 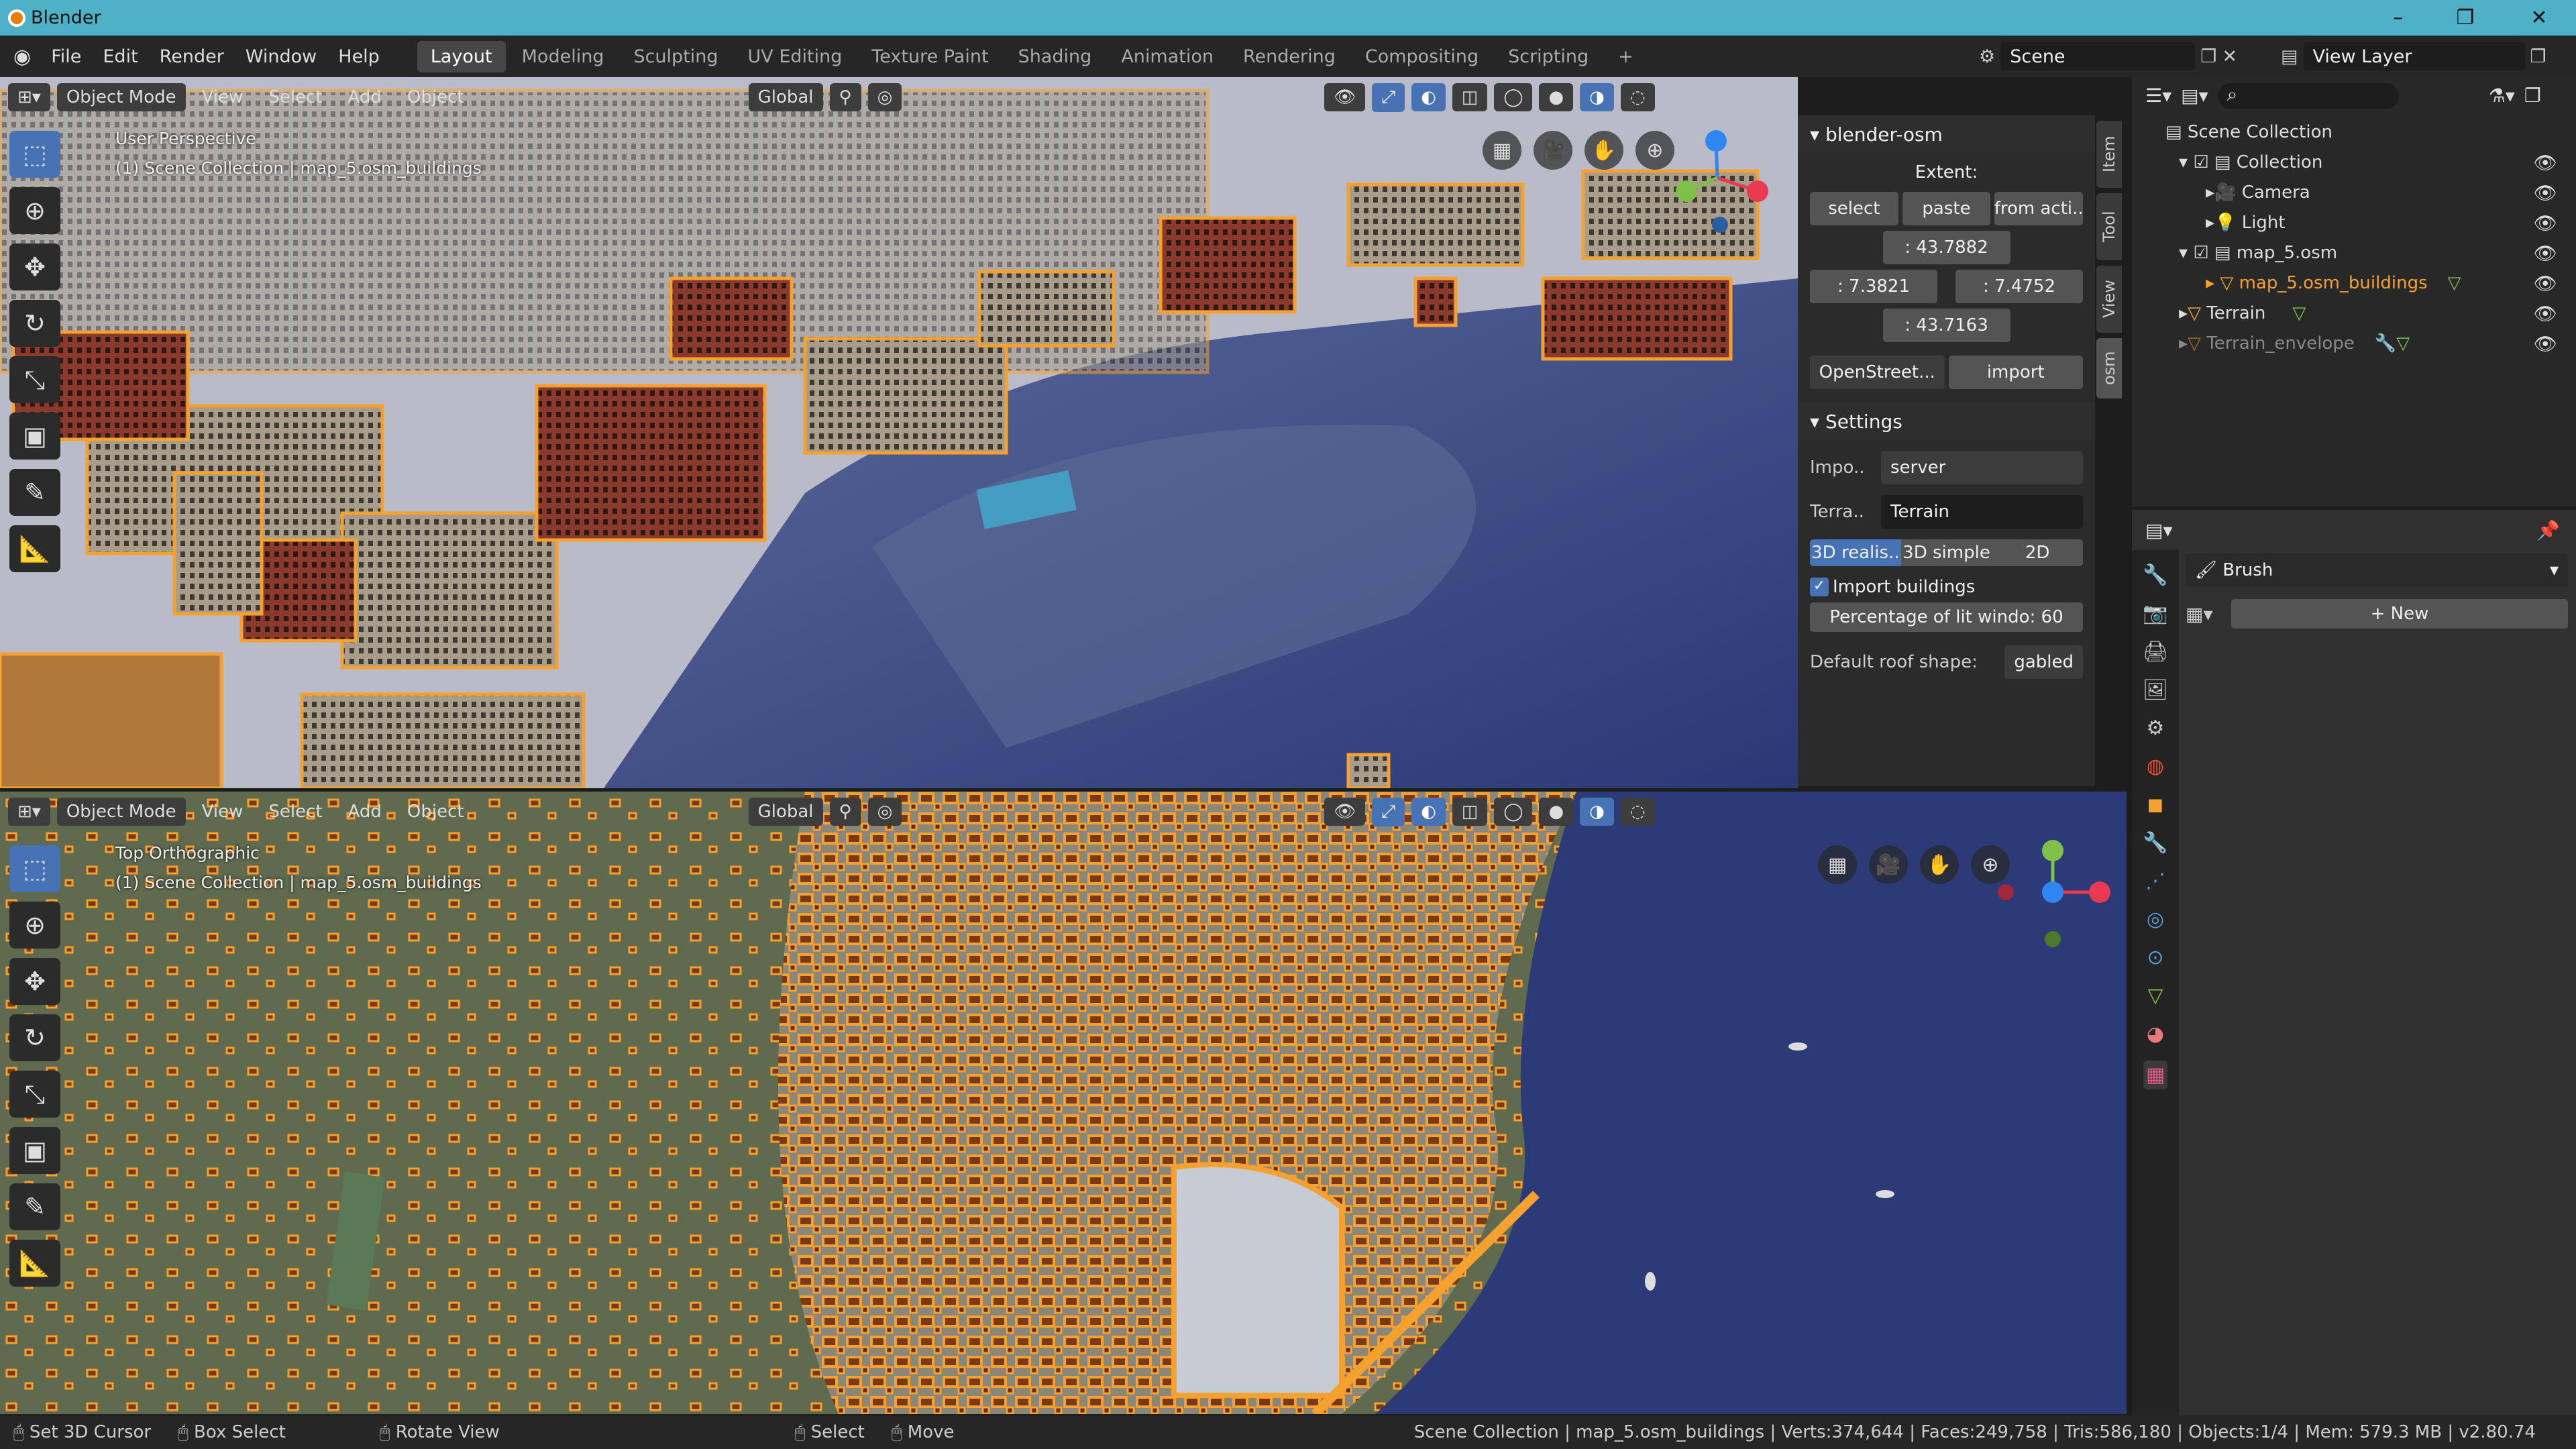 I want to click on gizmo-toggle-icon-bottom: ⤢, so click(x=1388, y=811).